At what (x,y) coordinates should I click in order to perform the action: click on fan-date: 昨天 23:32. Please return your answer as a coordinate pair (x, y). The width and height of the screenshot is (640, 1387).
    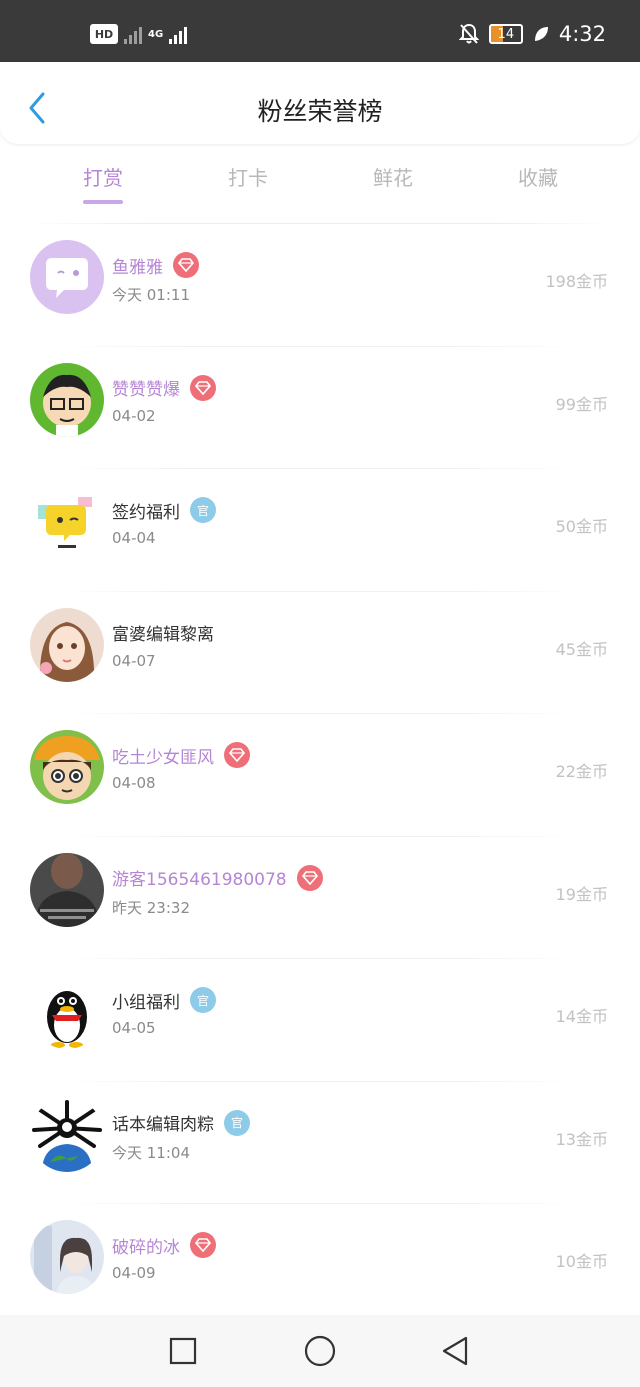
    Looking at the image, I should click on (151, 907).